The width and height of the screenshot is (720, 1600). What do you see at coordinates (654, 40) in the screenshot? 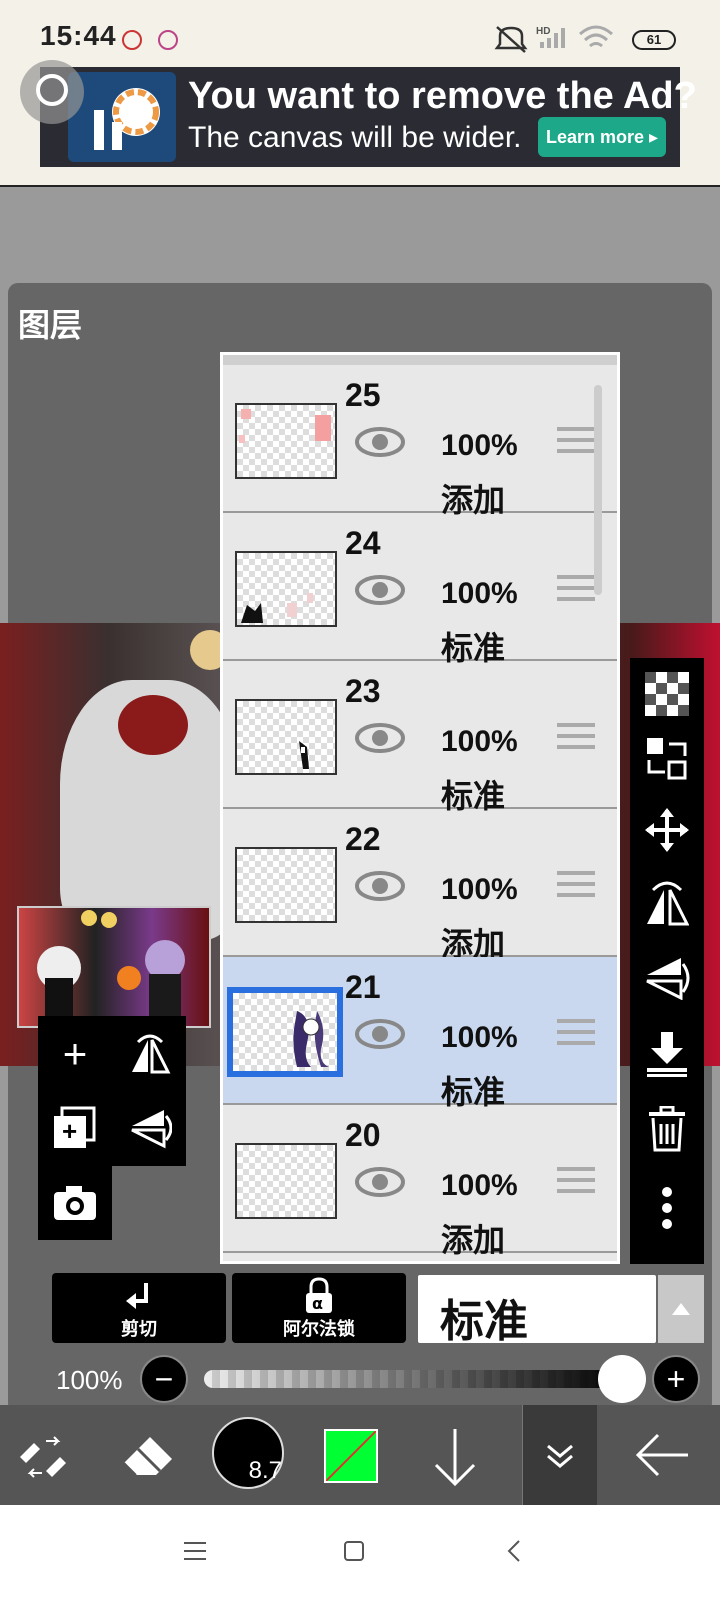
I see `battery-indicator: 61` at bounding box center [654, 40].